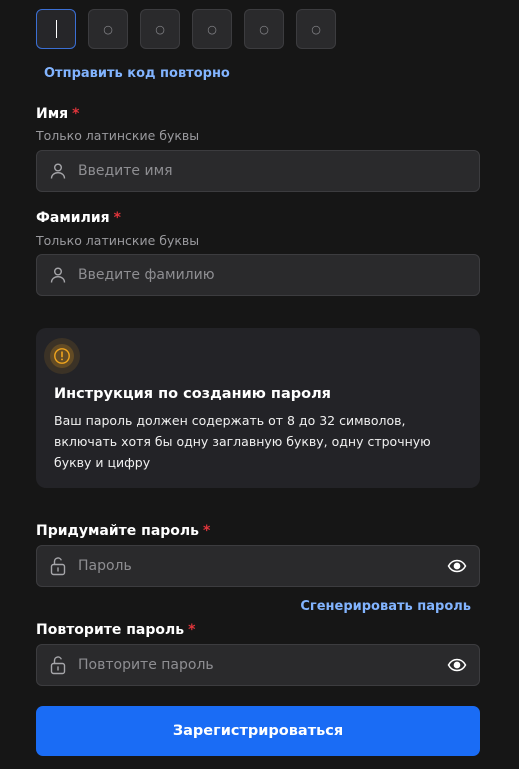 The width and height of the screenshot is (519, 769). What do you see at coordinates (73, 218) in the screenshot?
I see `last-name-label-text: Фамилия` at bounding box center [73, 218].